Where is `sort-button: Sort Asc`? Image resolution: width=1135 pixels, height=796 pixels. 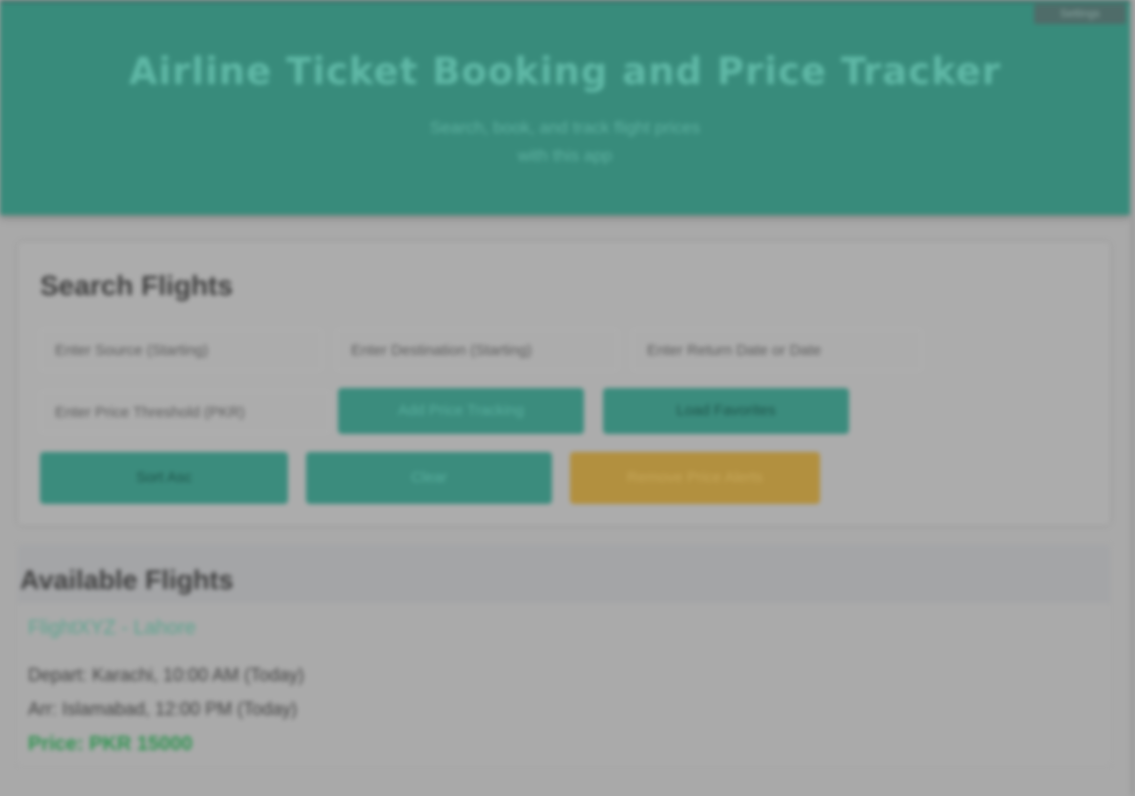 sort-button: Sort Asc is located at coordinates (164, 478).